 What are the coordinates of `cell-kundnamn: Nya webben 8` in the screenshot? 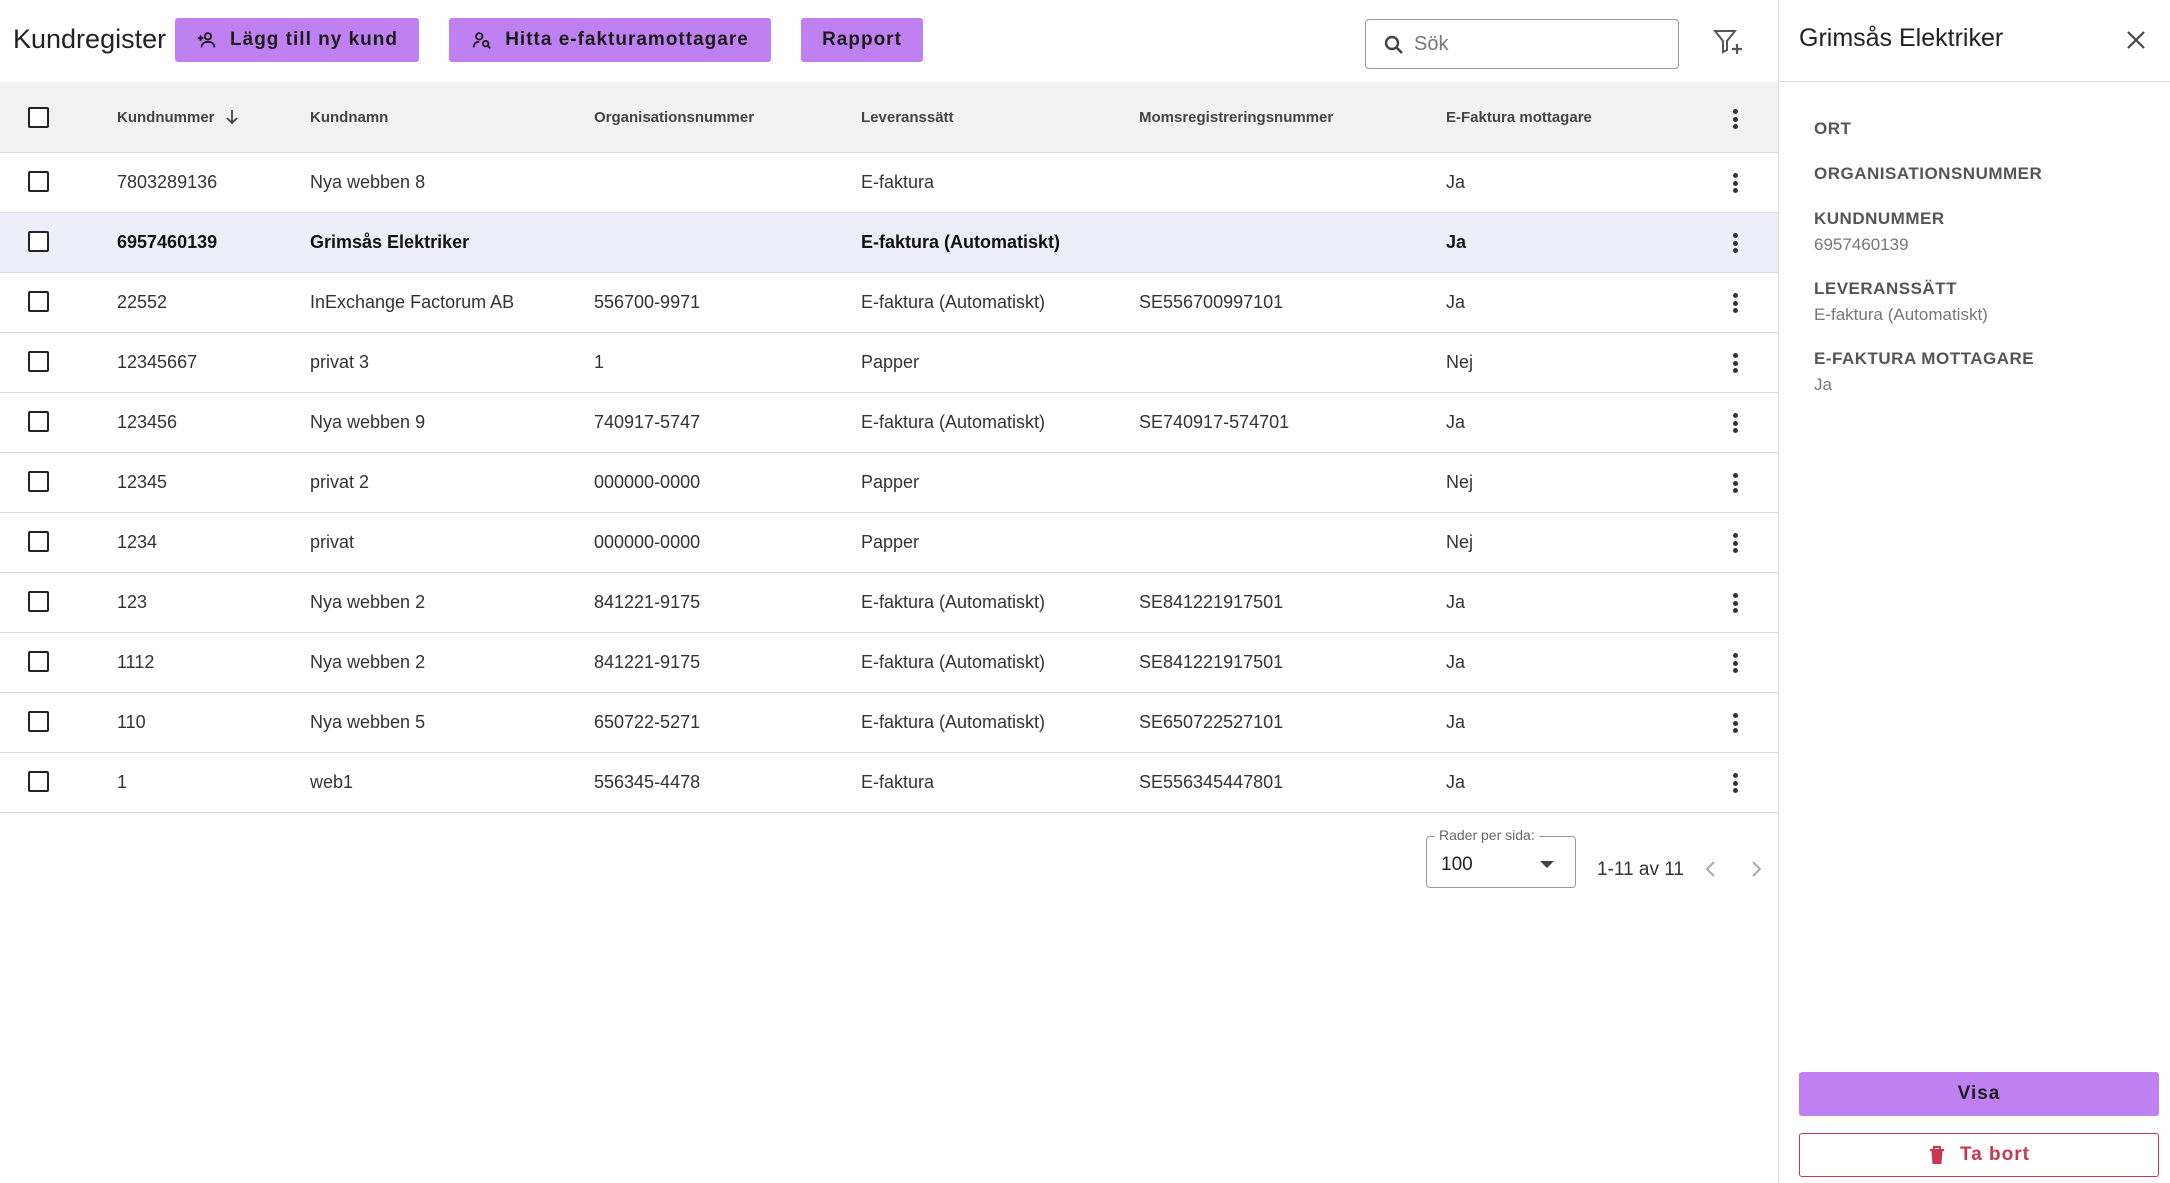 It's located at (368, 182).